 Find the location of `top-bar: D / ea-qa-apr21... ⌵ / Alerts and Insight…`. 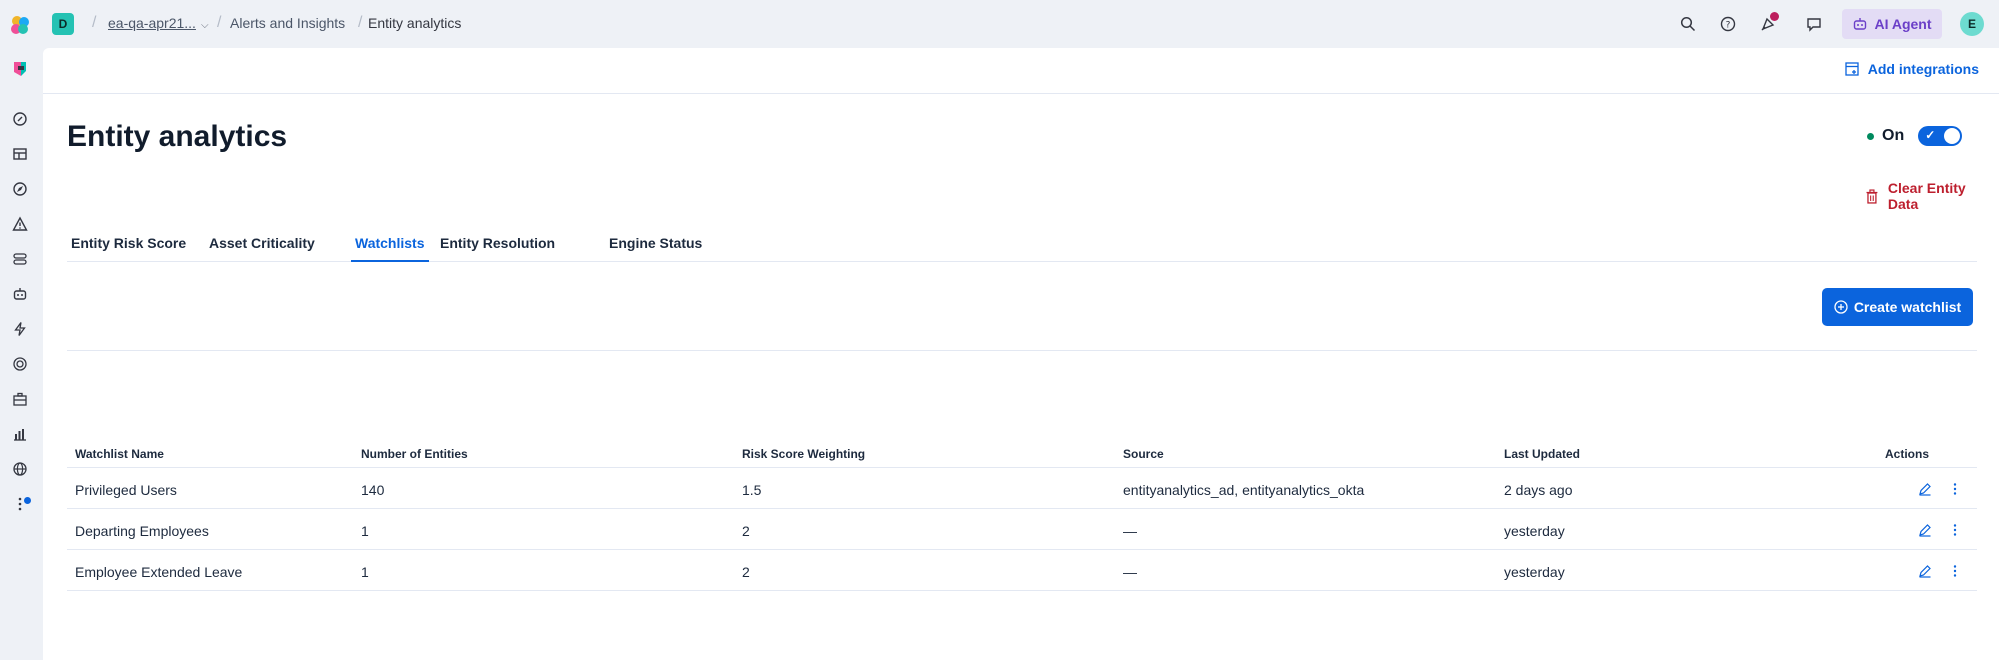

top-bar: D / ea-qa-apr21... ⌵ / Alerts and Insight… is located at coordinates (999, 24).